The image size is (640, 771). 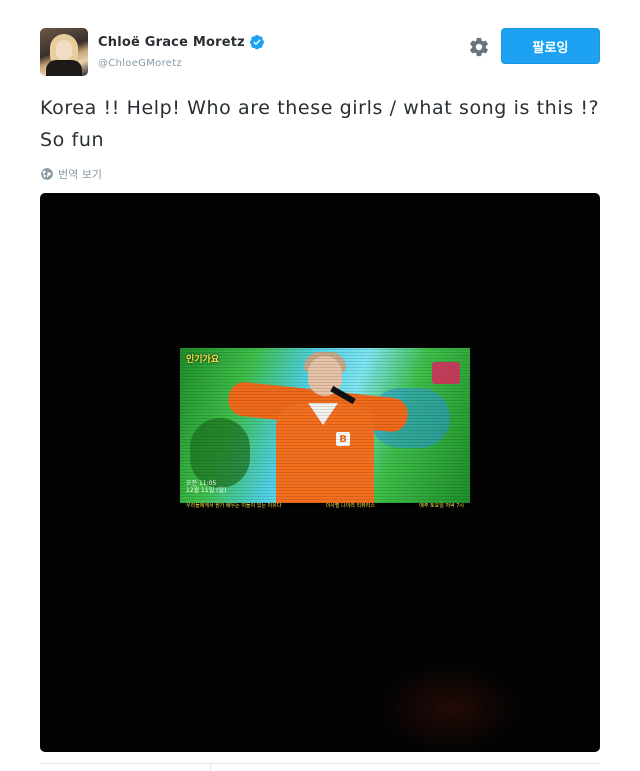 I want to click on broadcast-logo: 인기가요, so click(x=203, y=360).